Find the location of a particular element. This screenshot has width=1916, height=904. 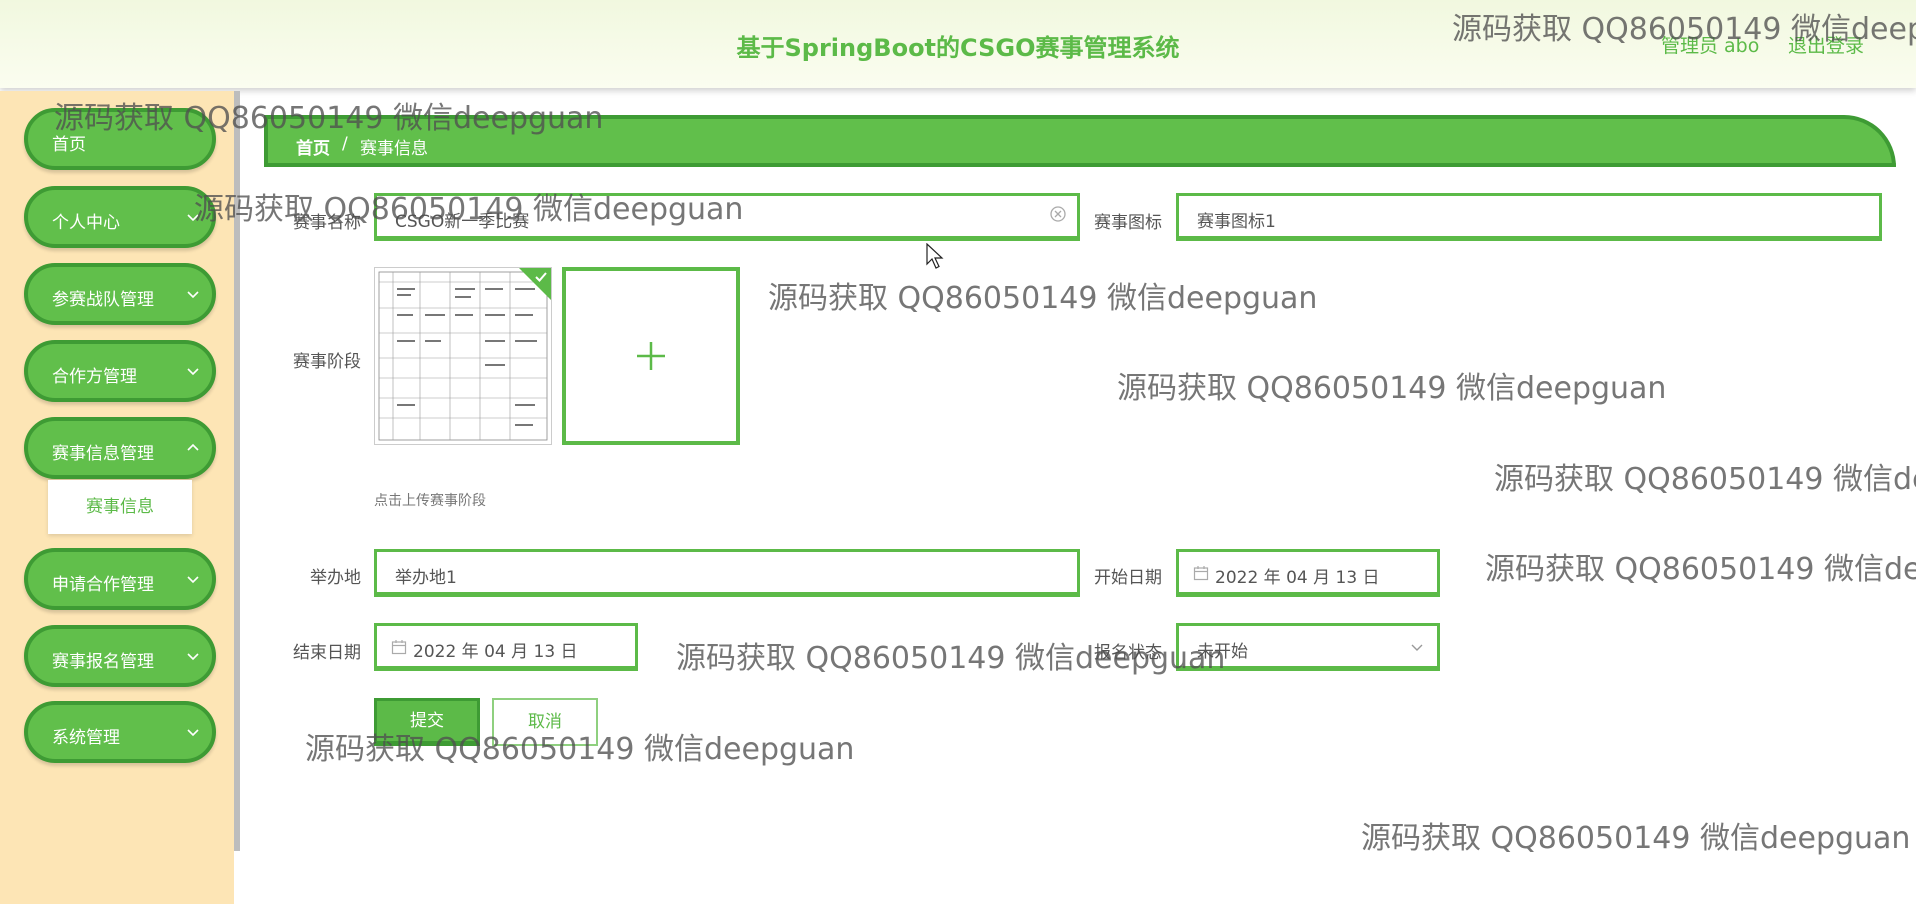

sidebar-item-registration-management: 赛事报名管理 is located at coordinates (120, 656).